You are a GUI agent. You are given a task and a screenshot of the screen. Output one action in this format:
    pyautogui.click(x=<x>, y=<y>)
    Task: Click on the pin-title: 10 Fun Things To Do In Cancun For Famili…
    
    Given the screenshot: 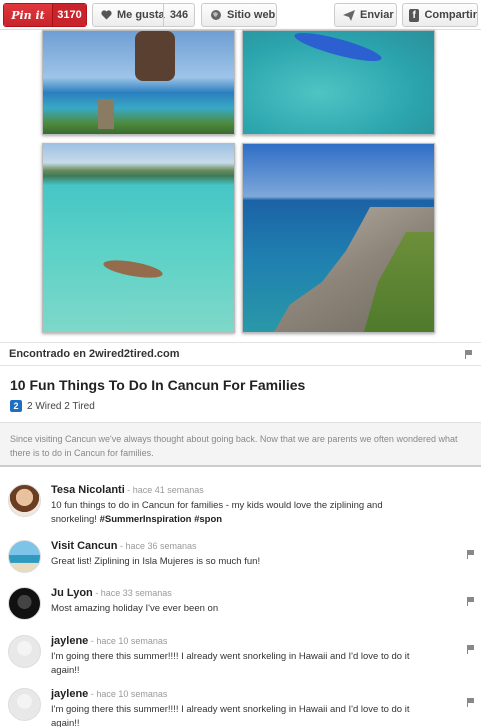 What is the action you would take?
    pyautogui.click(x=158, y=385)
    